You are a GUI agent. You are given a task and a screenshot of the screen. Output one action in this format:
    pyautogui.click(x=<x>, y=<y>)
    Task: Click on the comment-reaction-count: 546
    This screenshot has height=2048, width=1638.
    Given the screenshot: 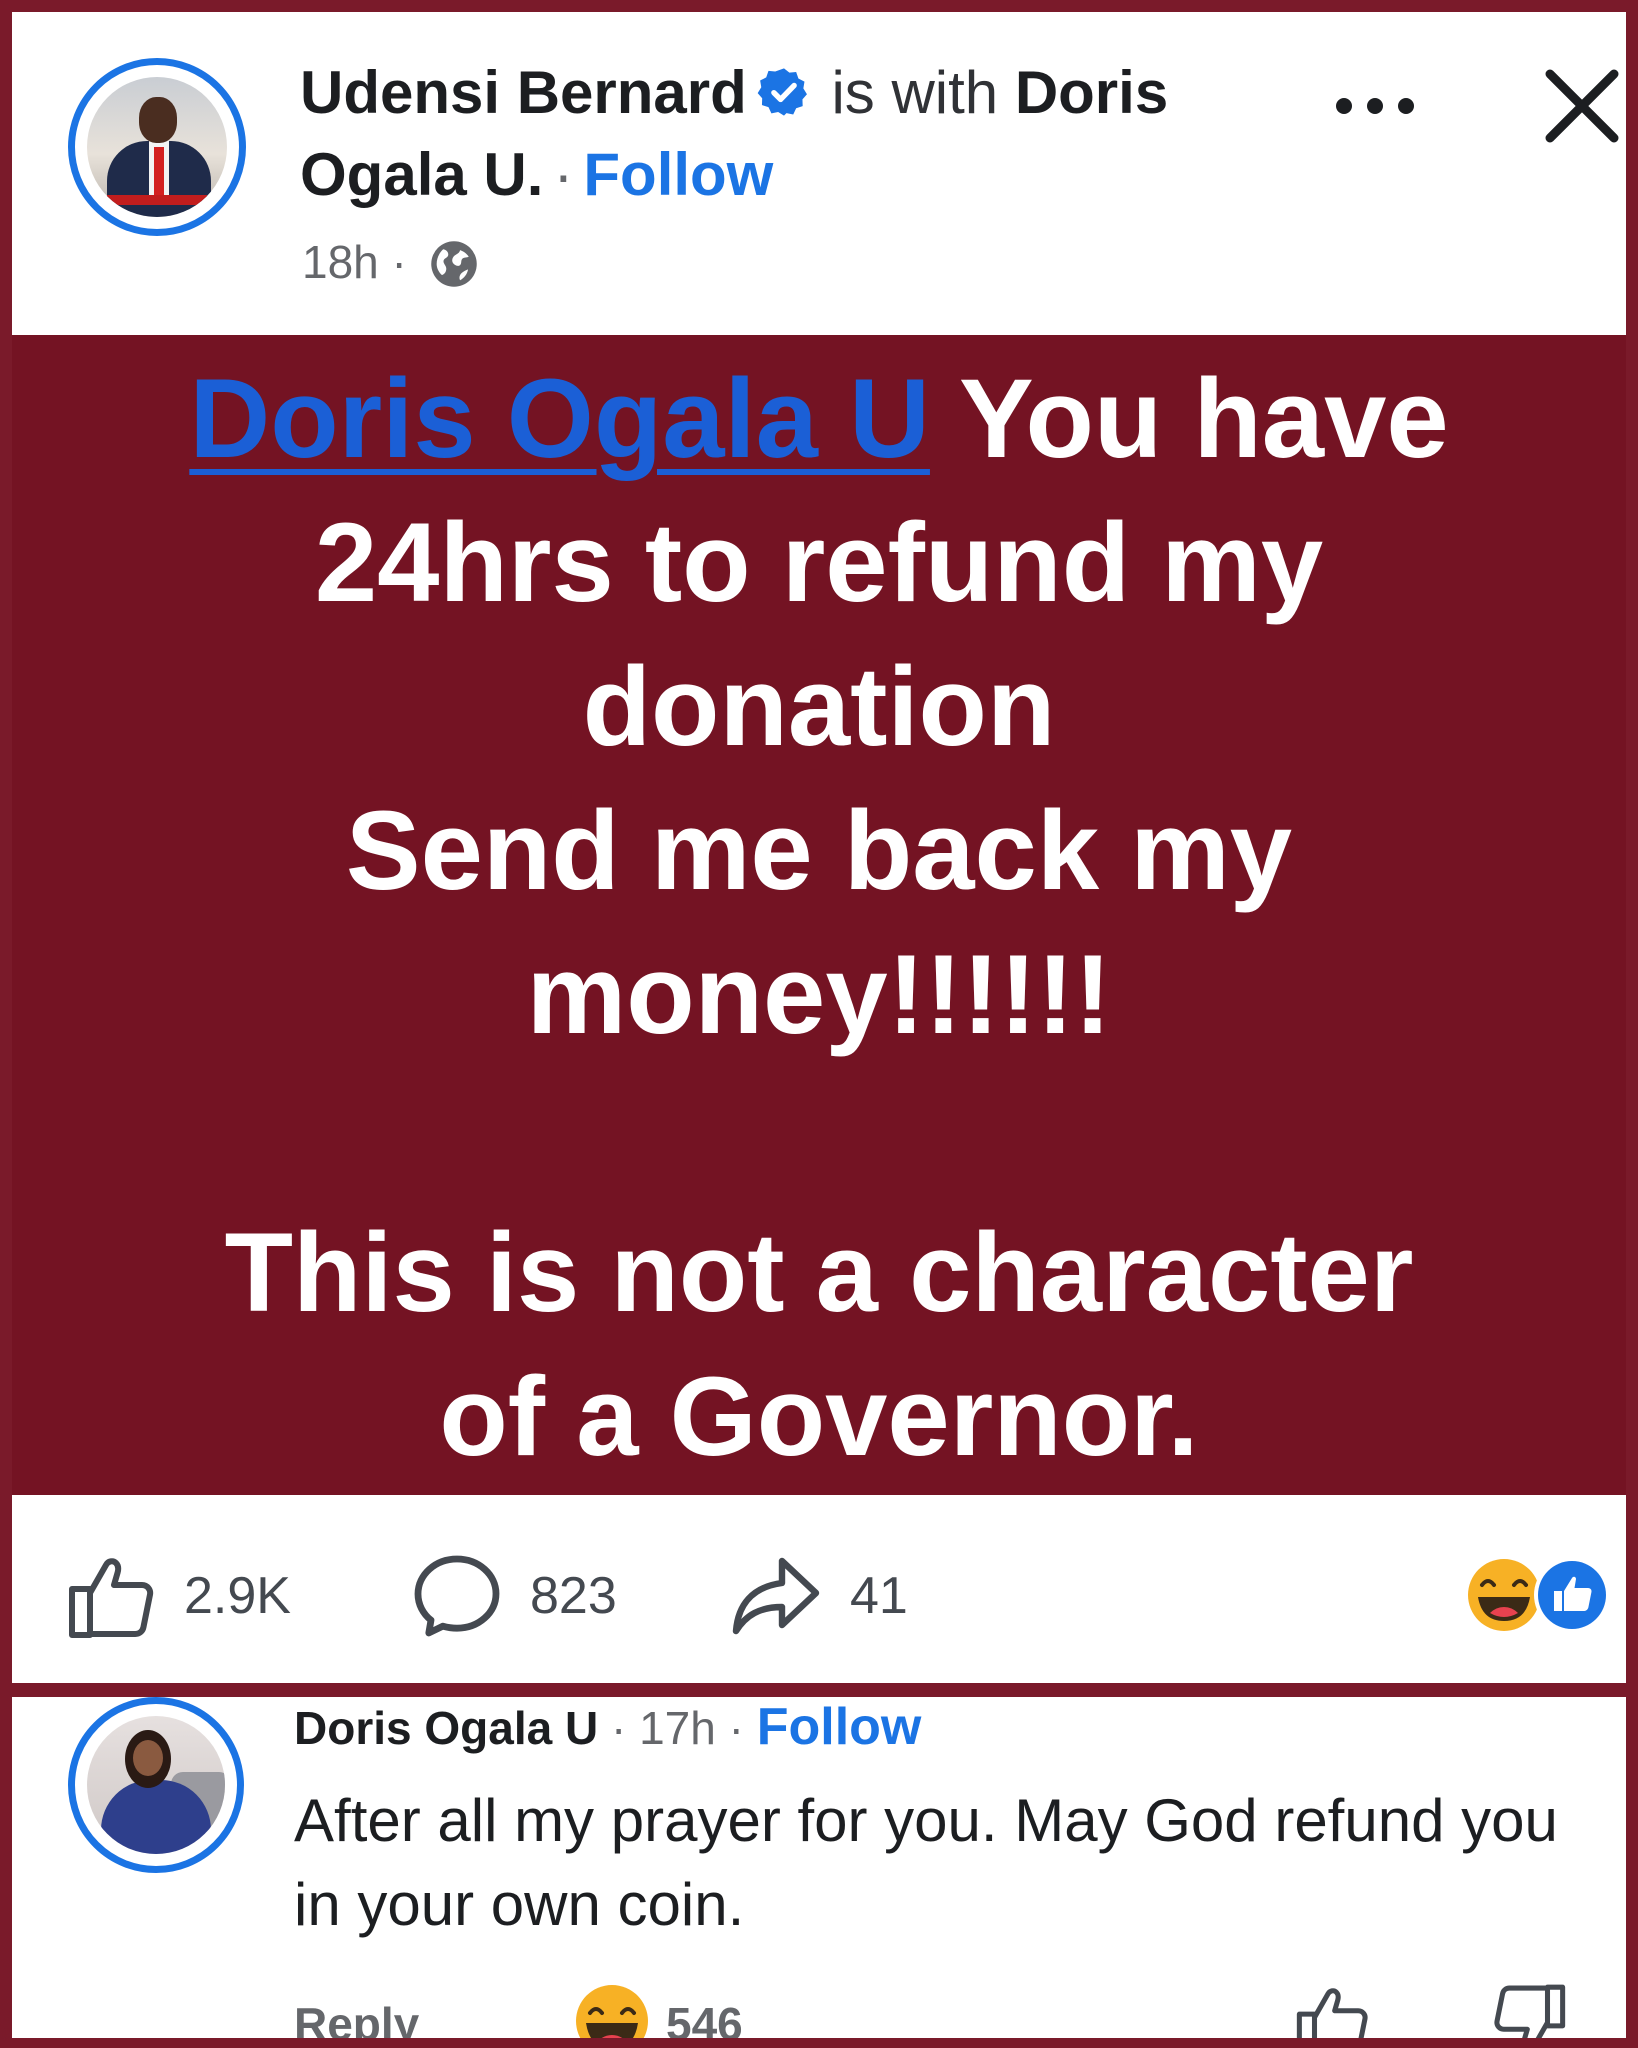 What is the action you would take?
    pyautogui.click(x=704, y=2018)
    